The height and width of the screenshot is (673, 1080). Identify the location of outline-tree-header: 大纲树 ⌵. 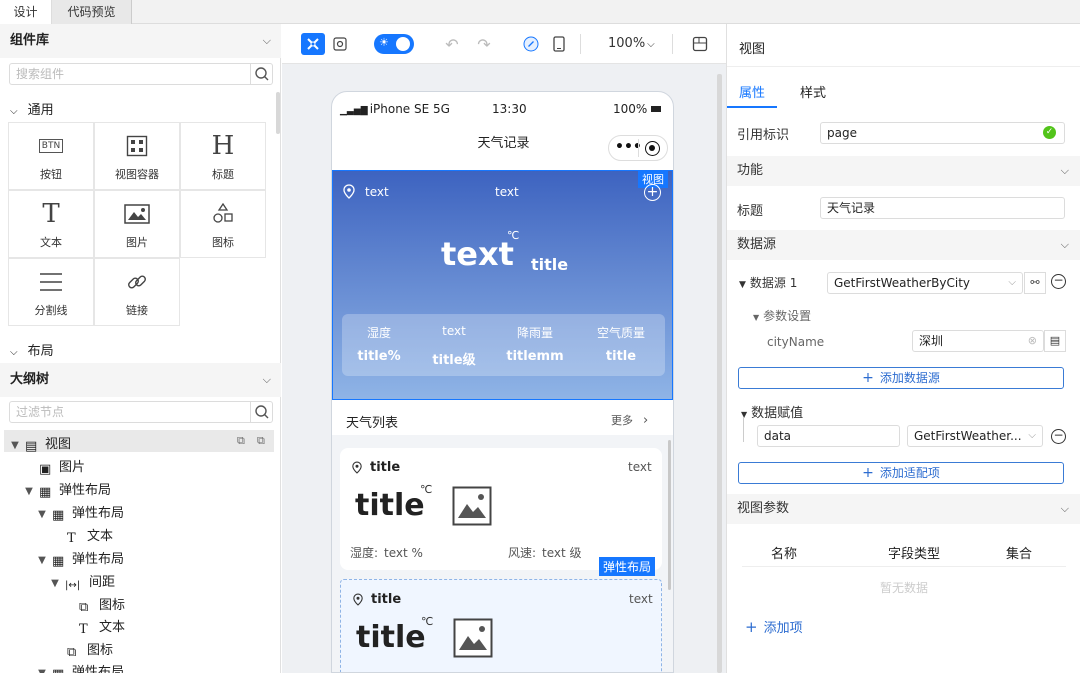
(140, 380).